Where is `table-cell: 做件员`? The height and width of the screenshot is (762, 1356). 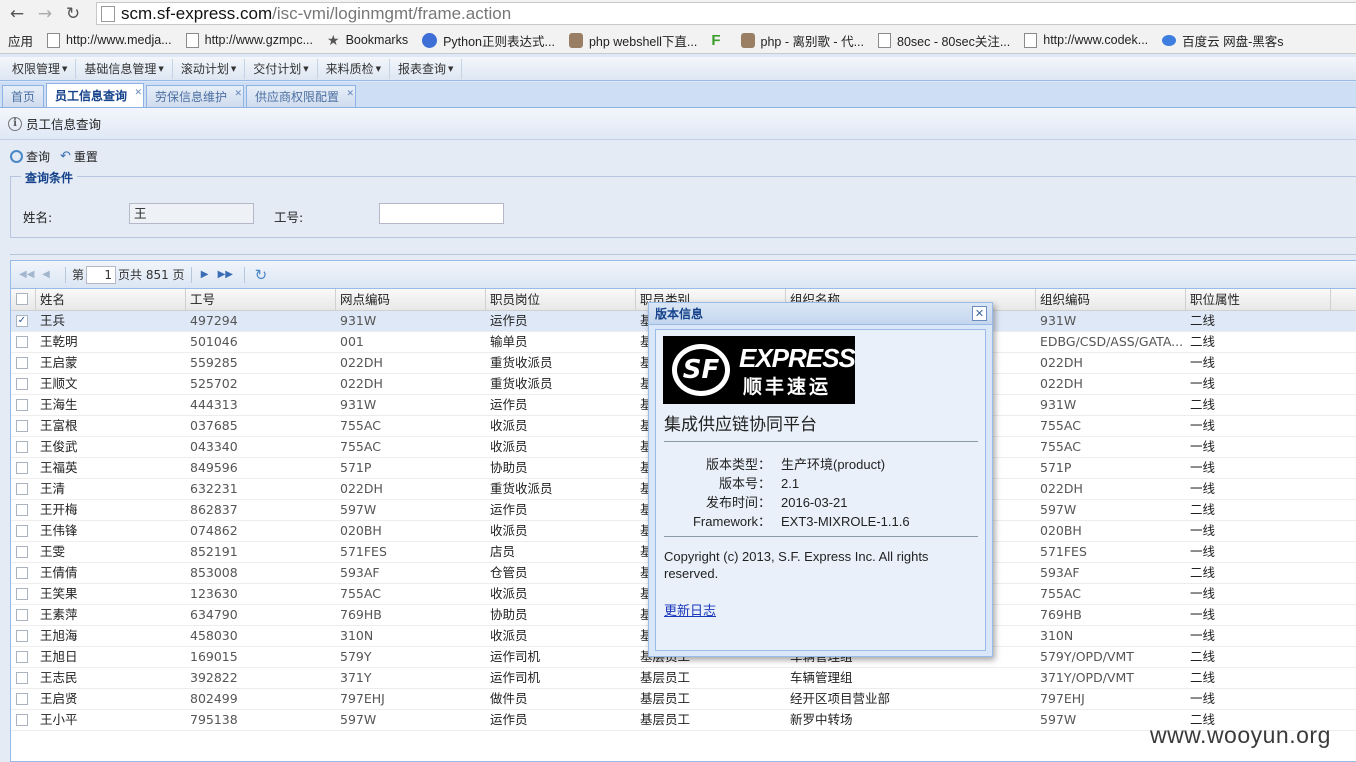 table-cell: 做件员 is located at coordinates (509, 698).